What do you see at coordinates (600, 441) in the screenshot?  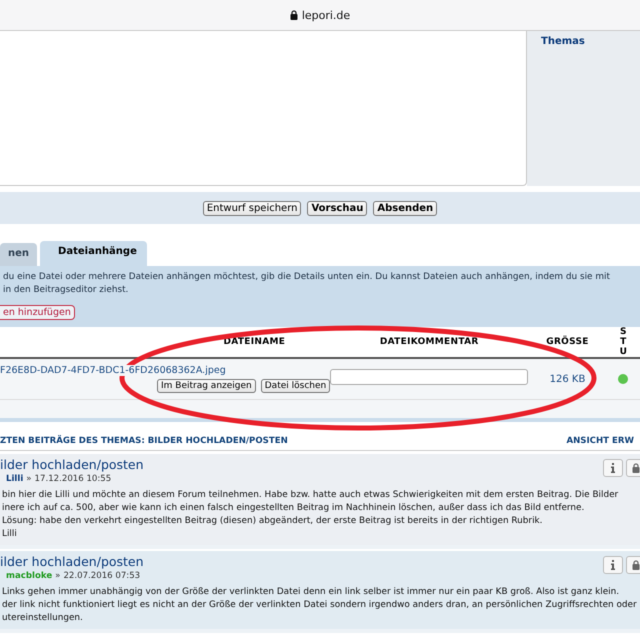 I see `view-link: ANSICHT ERW` at bounding box center [600, 441].